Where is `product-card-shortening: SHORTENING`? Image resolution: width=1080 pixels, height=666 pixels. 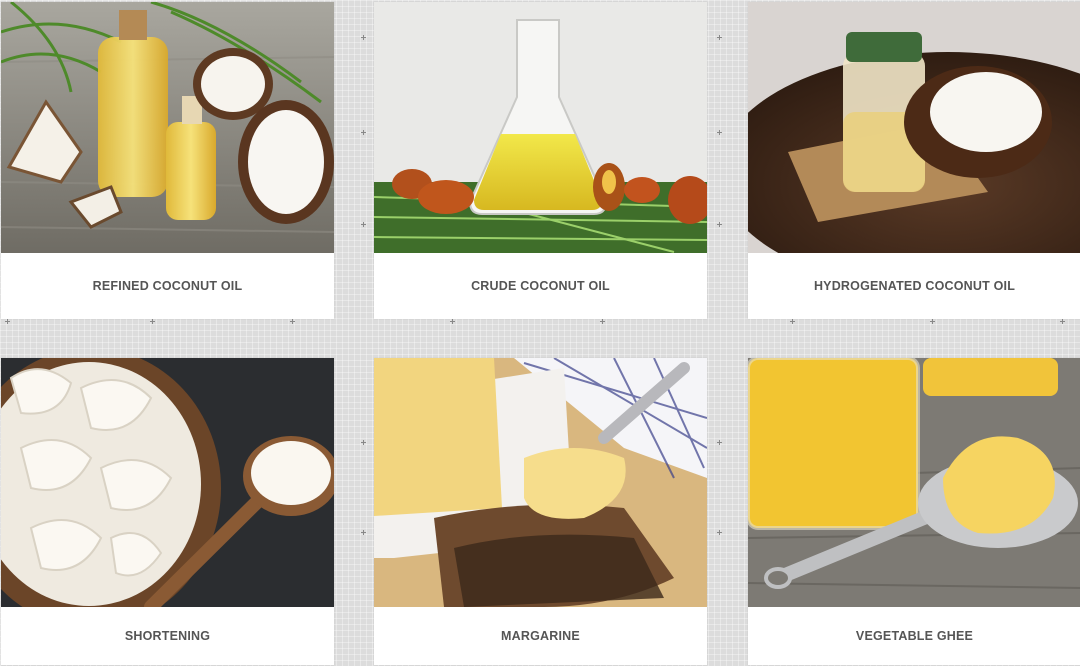
product-card-shortening: SHORTENING is located at coordinates (167, 511).